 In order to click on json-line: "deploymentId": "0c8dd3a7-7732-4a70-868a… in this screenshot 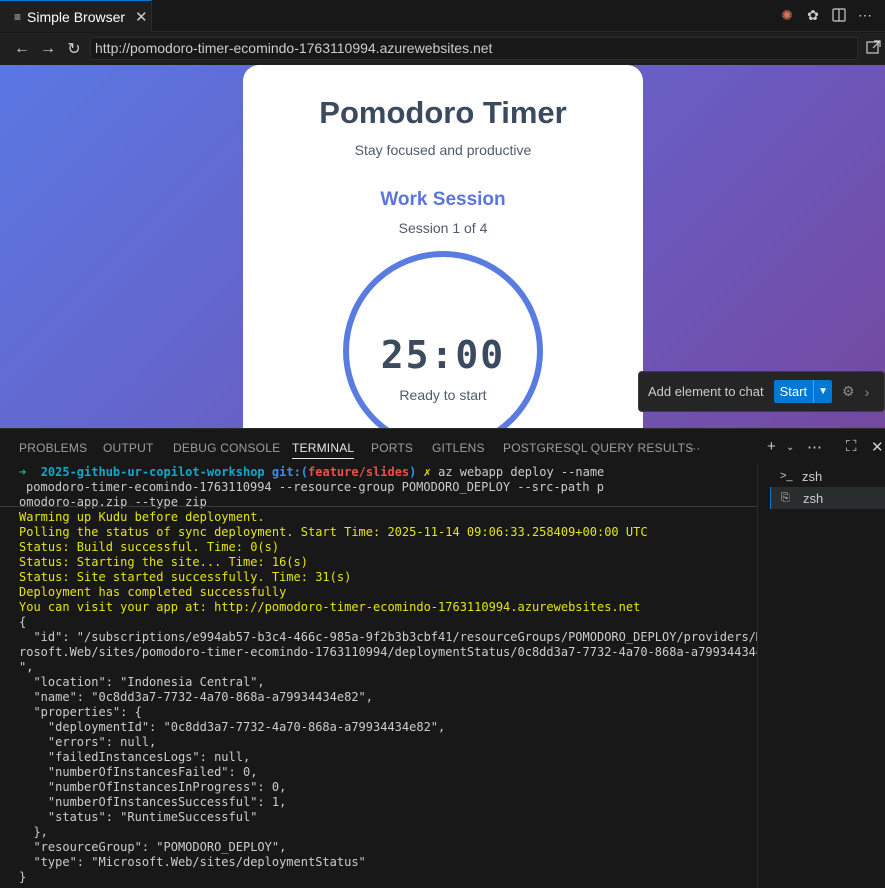, I will do `click(232, 727)`.